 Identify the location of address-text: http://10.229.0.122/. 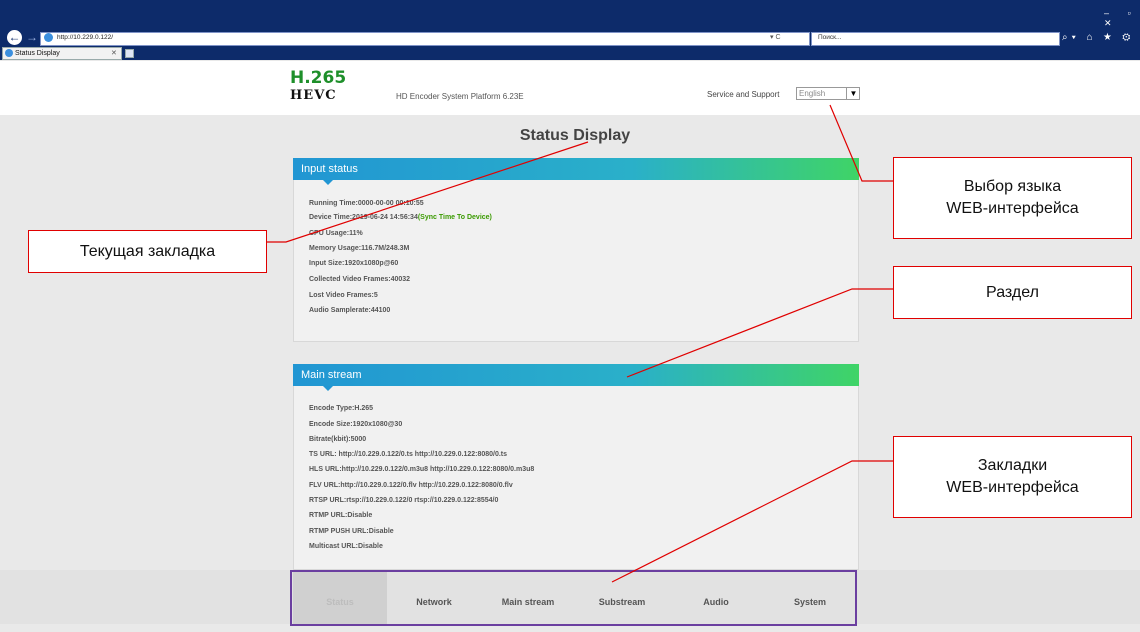
(85, 38).